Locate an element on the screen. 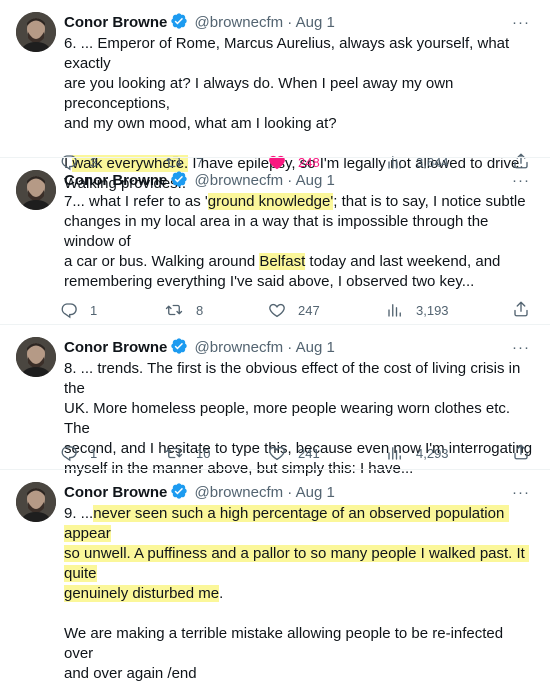 This screenshot has width=550, height=684. retweet-count: 8 is located at coordinates (200, 310).